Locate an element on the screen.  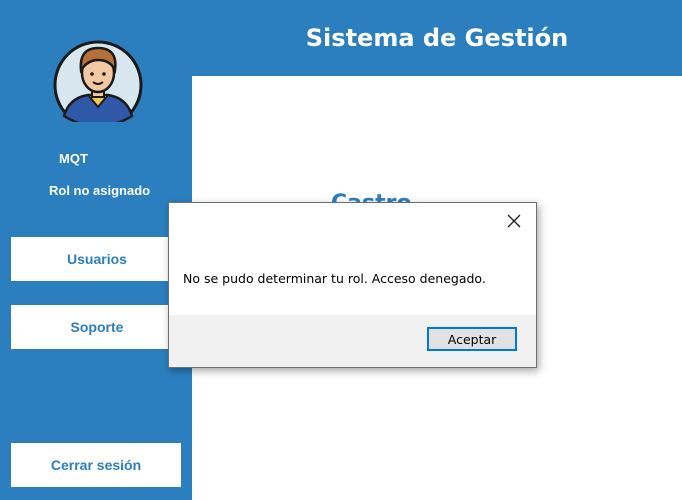
app-title: Sistema de Gestión is located at coordinates (437, 38).